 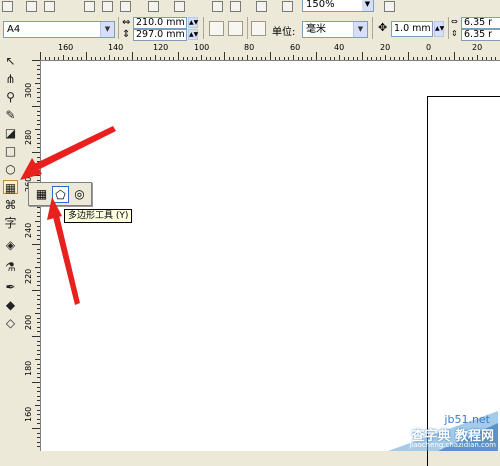 What do you see at coordinates (68, 153) in the screenshot?
I see `arrow-to-toolbox` at bounding box center [68, 153].